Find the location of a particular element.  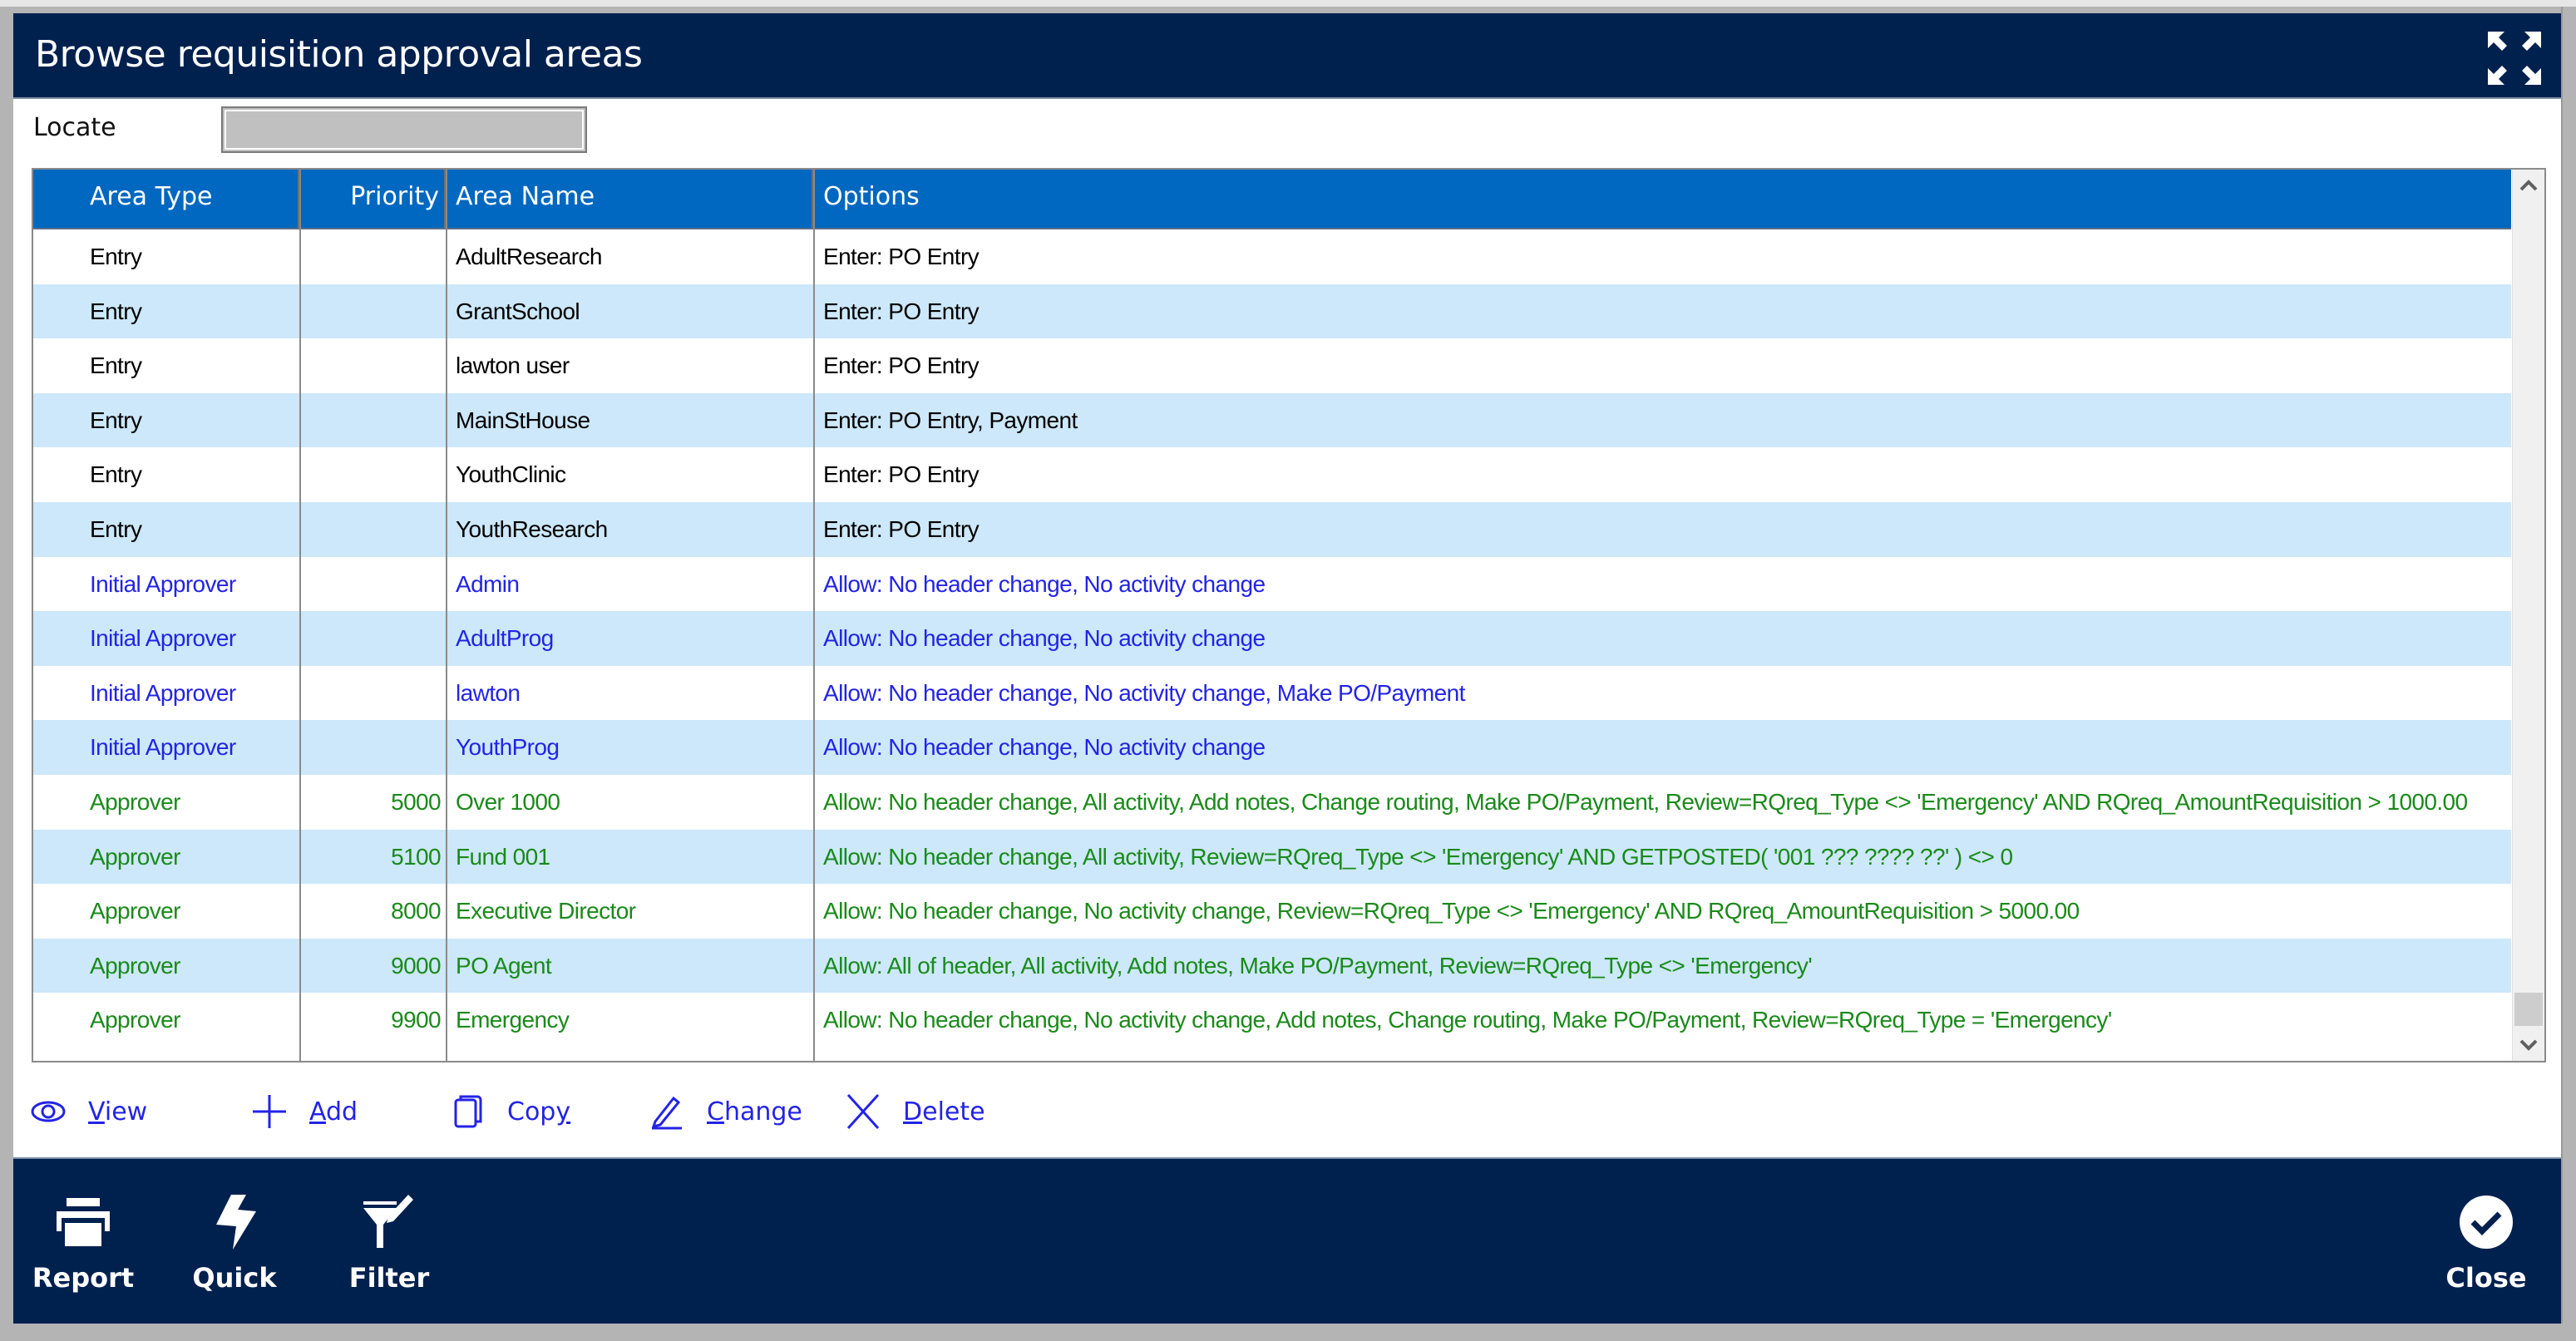

copy-button: Copy is located at coordinates (511, 1111).